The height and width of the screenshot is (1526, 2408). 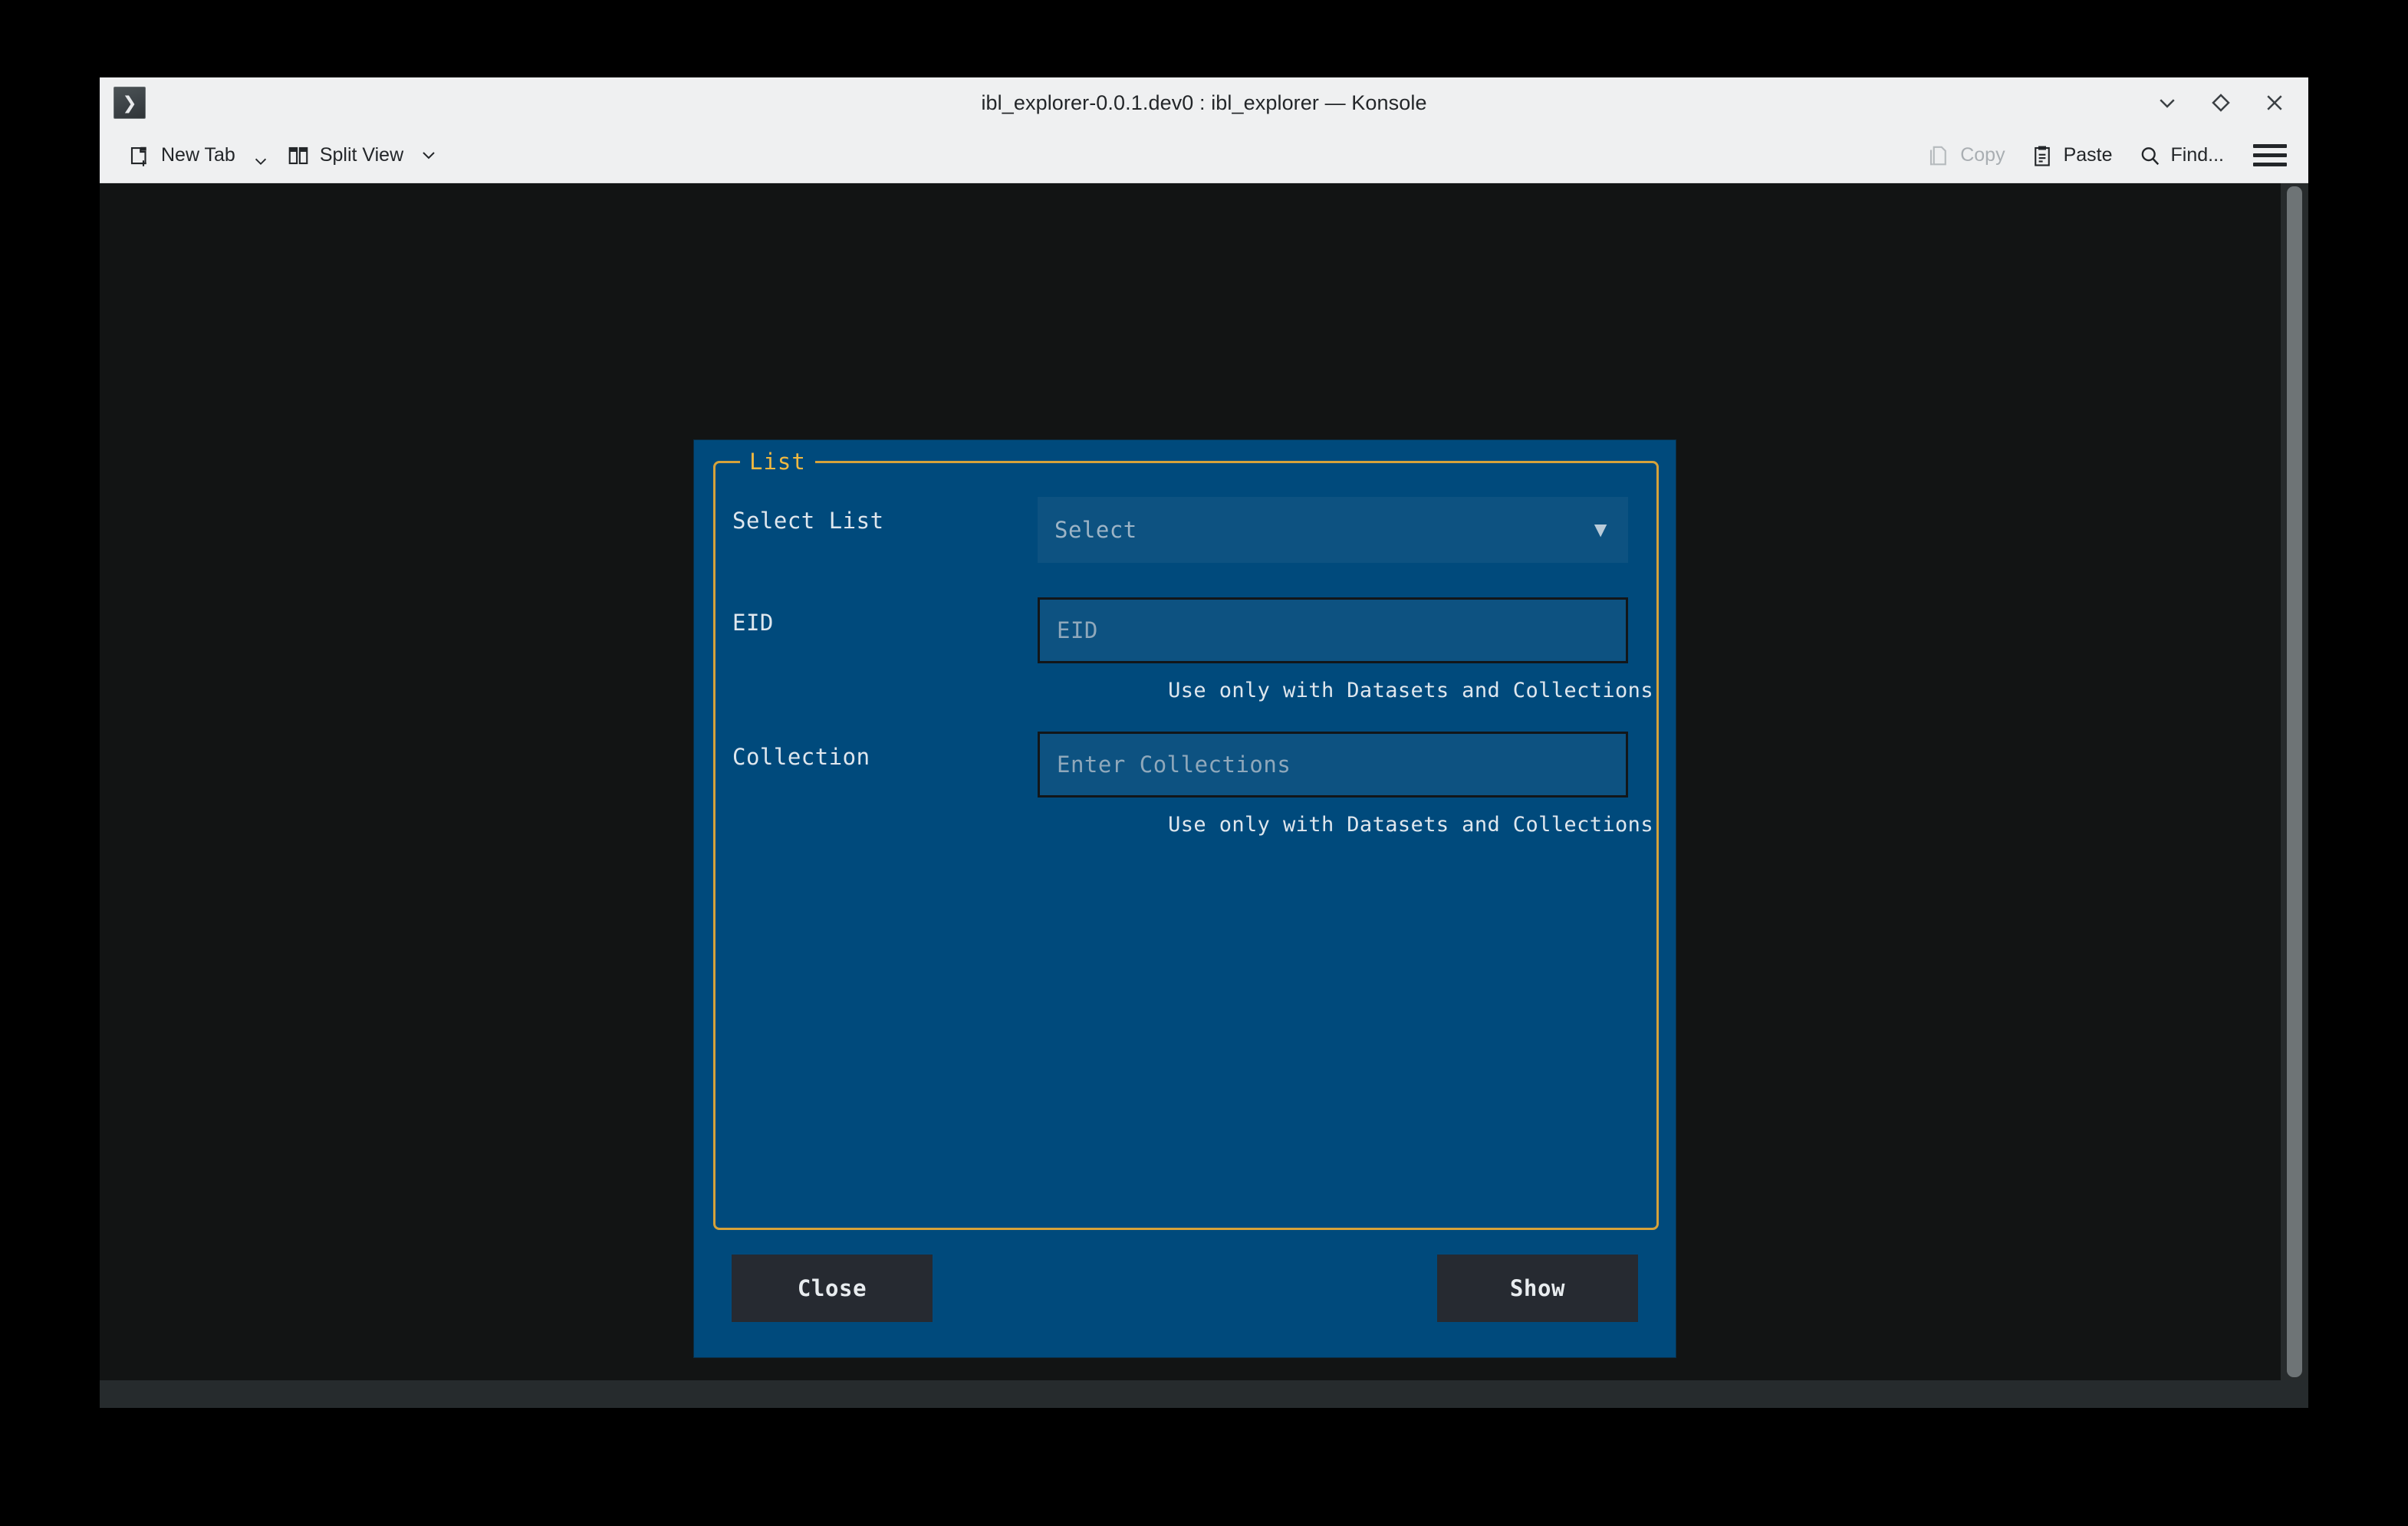 I want to click on eid-input: EID, so click(x=1333, y=630).